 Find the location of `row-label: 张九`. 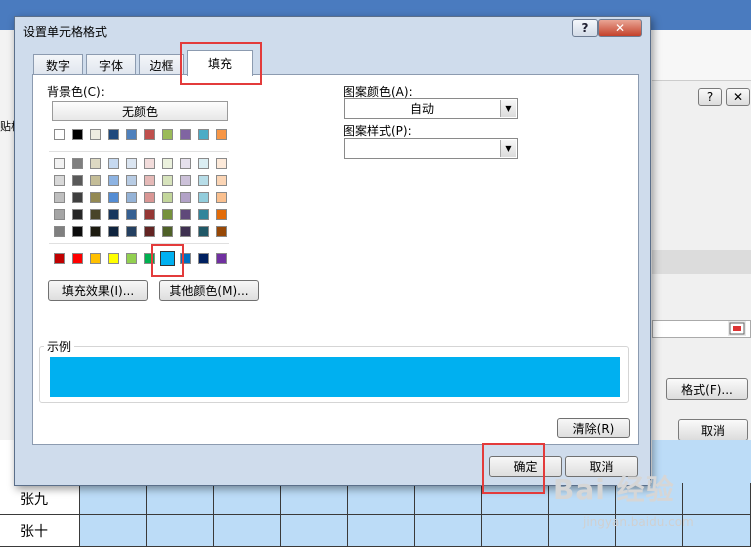

row-label: 张九 is located at coordinates (40, 499).